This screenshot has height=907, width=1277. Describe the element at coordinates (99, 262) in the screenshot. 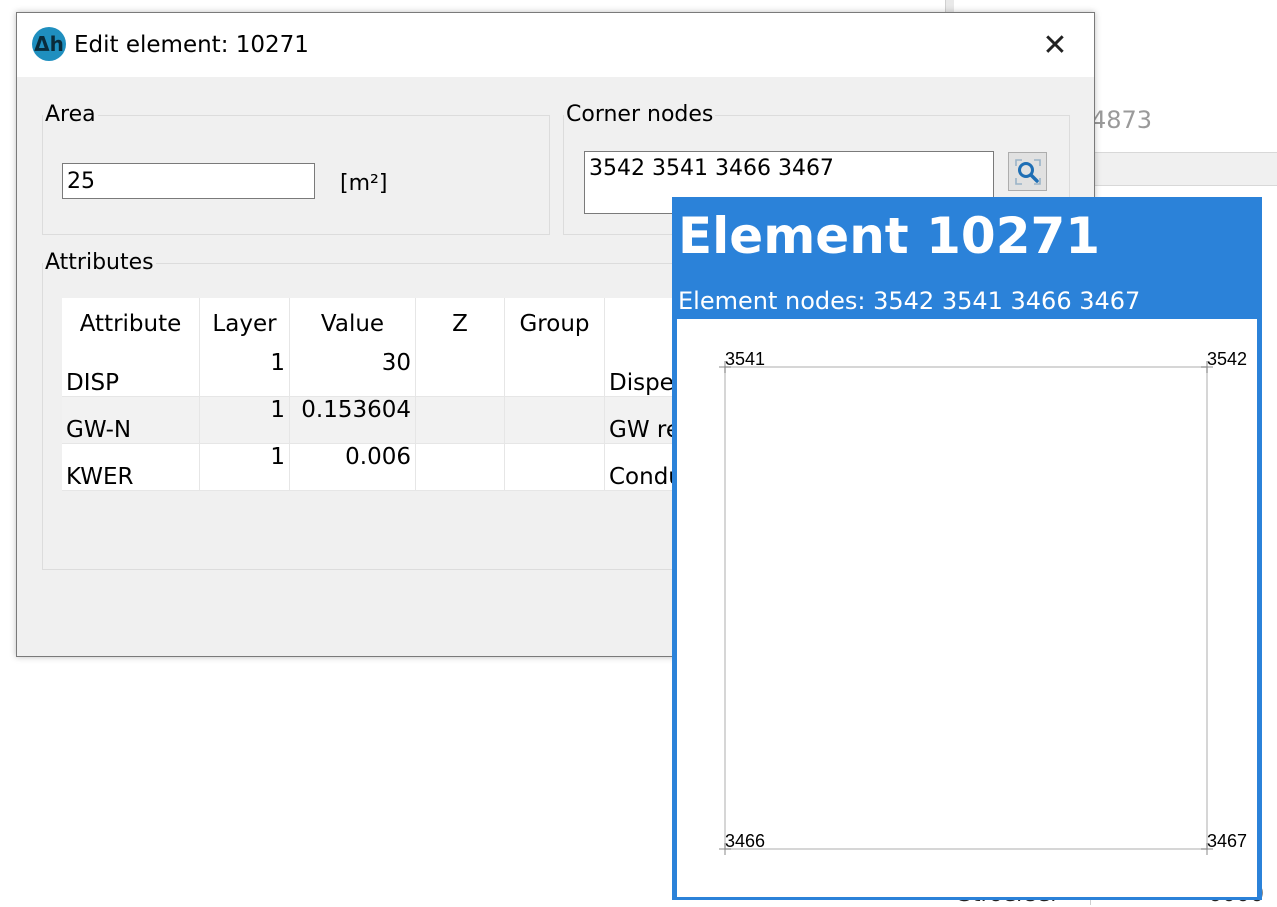

I see `attributes-group-label: Attributes` at that location.